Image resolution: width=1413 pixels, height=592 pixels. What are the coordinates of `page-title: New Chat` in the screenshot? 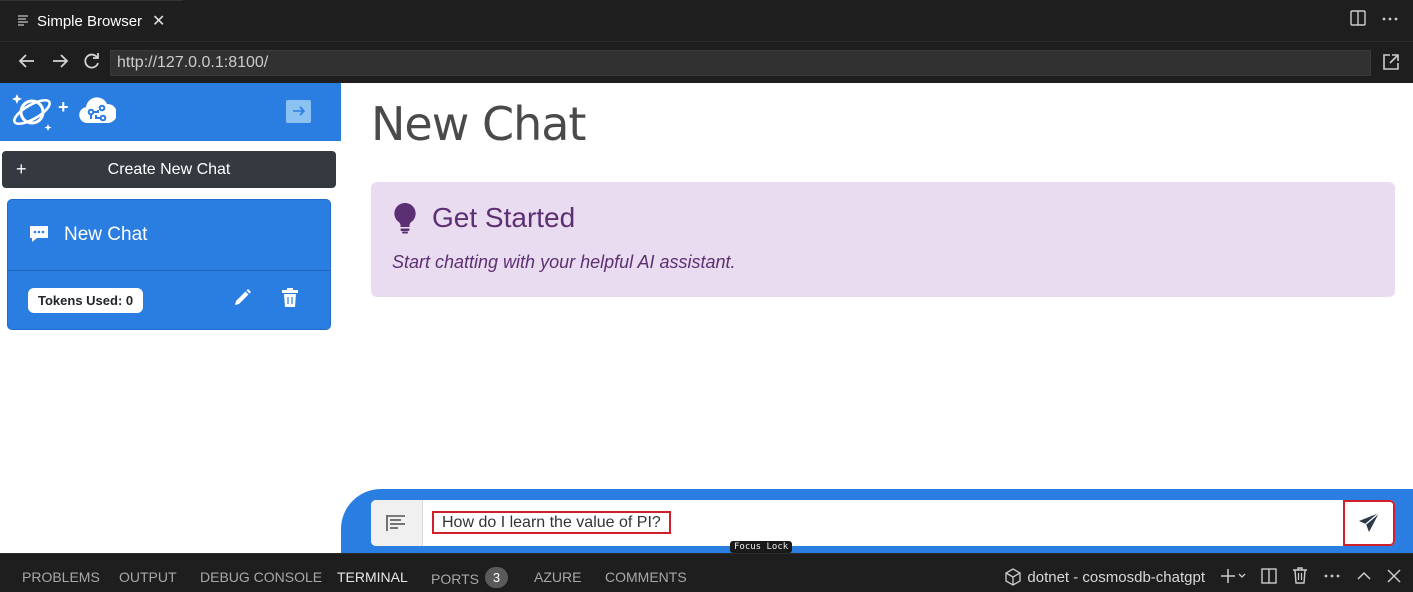 It's located at (478, 124).